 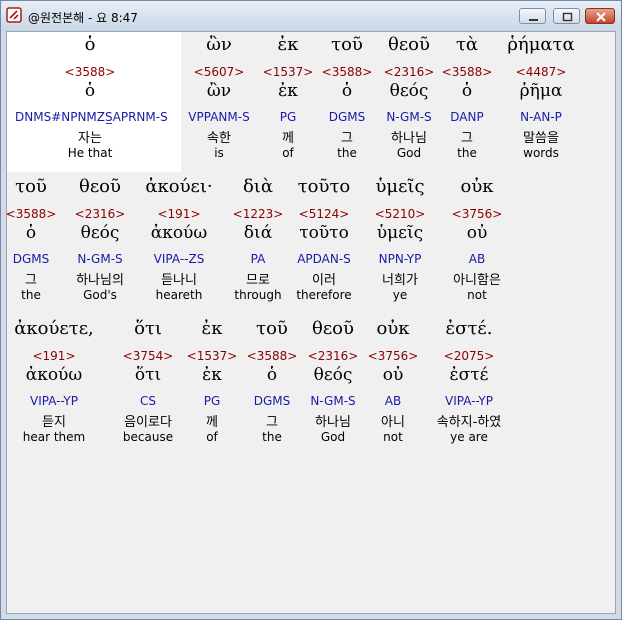 What do you see at coordinates (532, 16) in the screenshot?
I see `minimize-button` at bounding box center [532, 16].